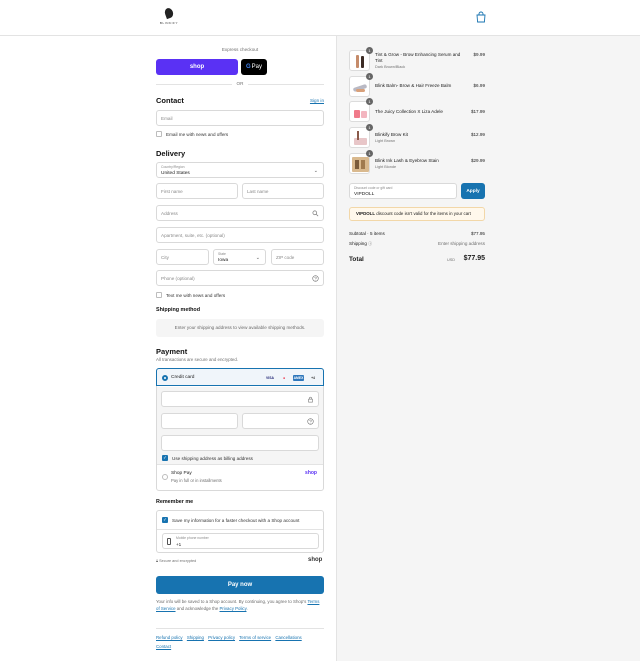 Image resolution: width=640 pixels, height=661 pixels. I want to click on credit-card-option: Credit card VISA ● AMEX +4, so click(240, 377).